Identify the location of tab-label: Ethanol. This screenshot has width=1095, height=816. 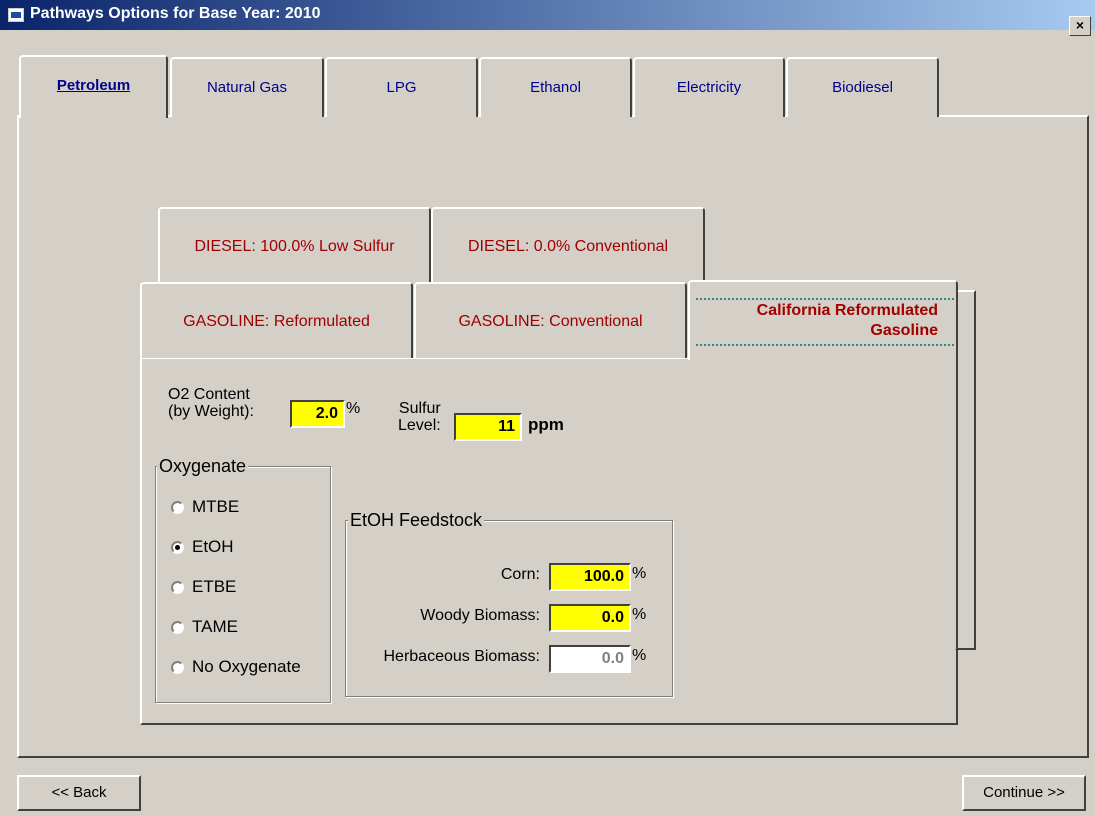
(555, 87).